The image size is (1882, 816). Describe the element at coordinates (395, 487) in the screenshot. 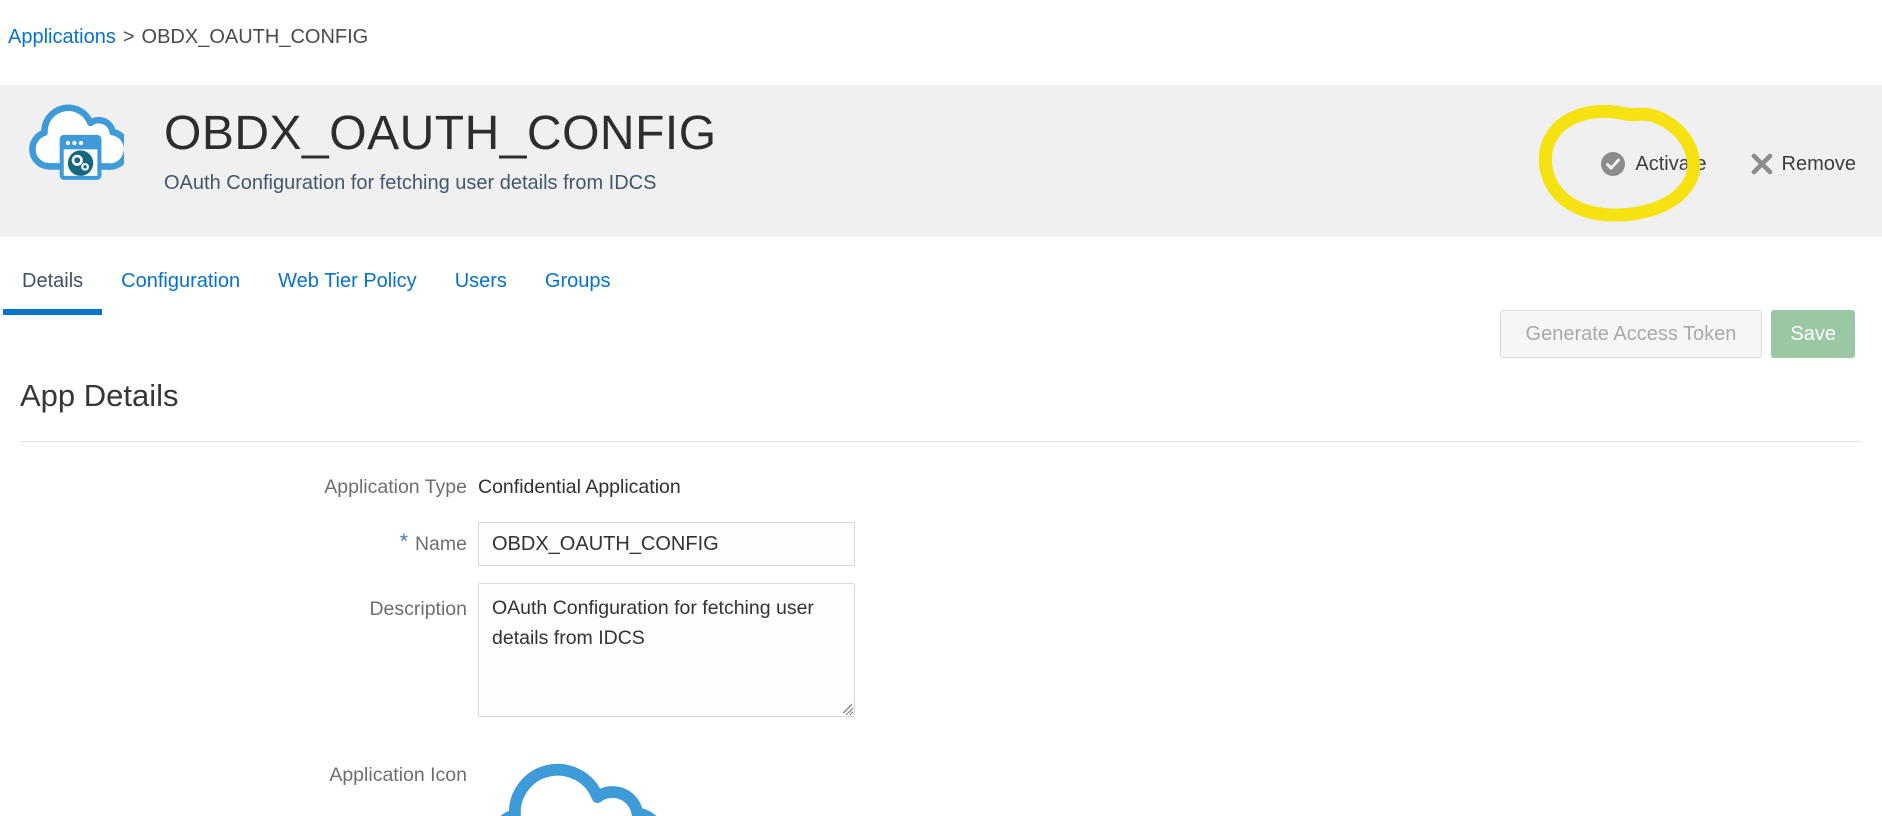

I see `application-type-label: Application Type` at that location.